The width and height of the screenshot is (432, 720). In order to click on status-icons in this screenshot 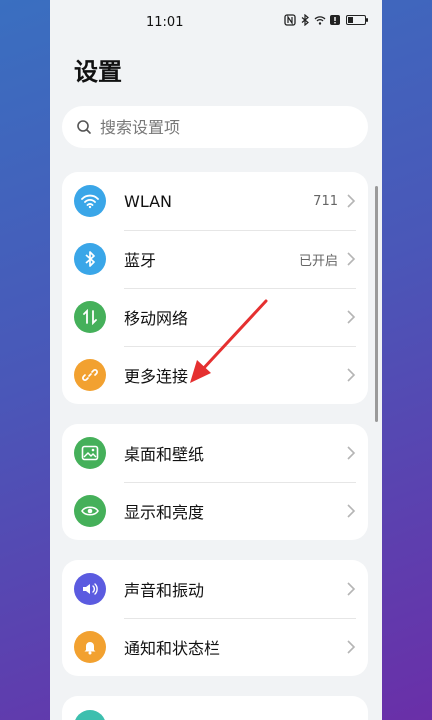, I will do `click(326, 20)`.